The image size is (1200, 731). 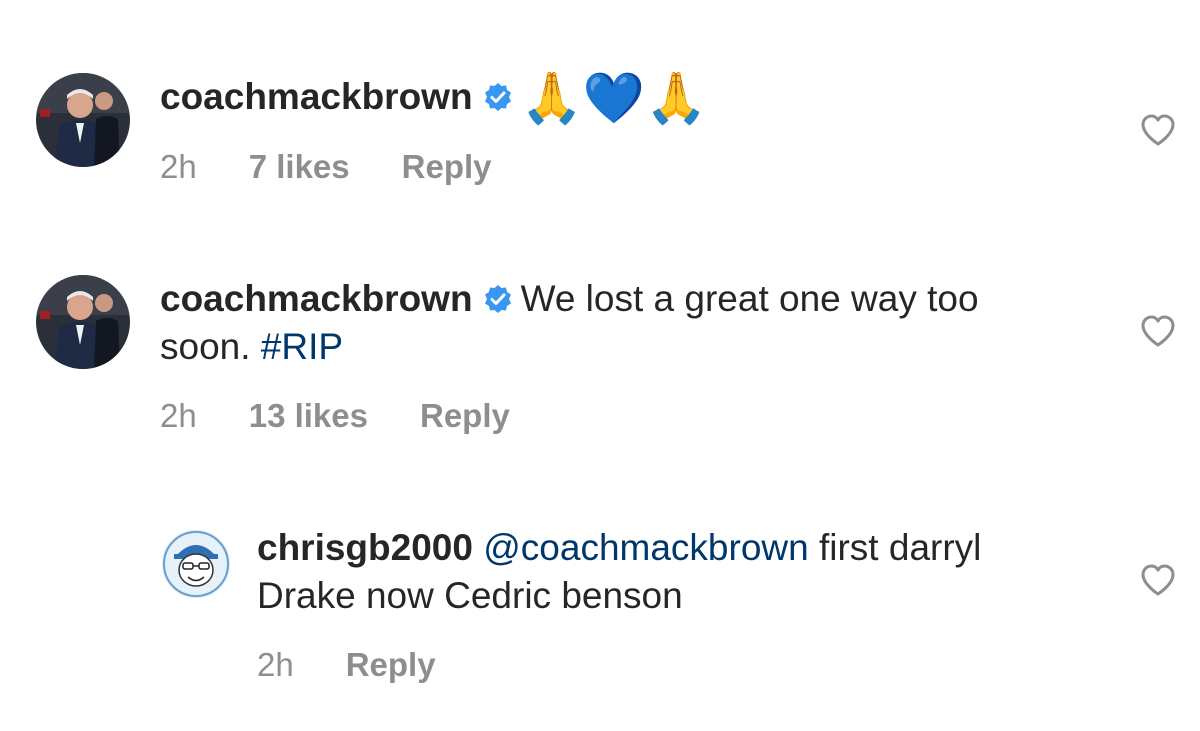 I want to click on likes-count: 7 likes, so click(x=299, y=167).